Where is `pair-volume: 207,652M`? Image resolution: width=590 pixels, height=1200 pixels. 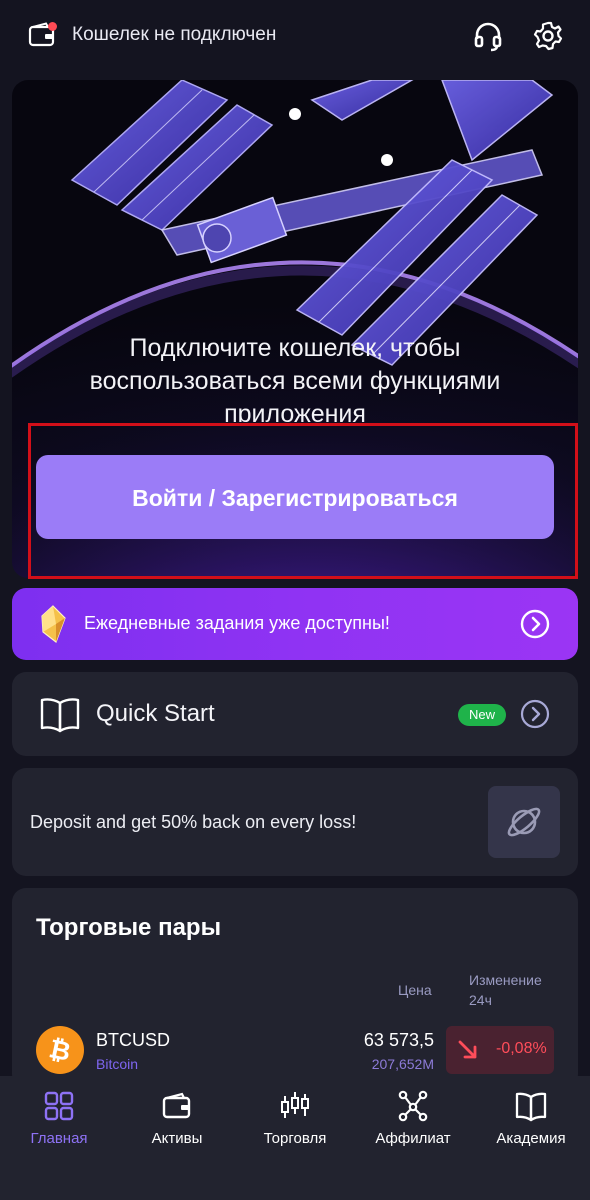
pair-volume: 207,652M is located at coordinates (402, 1064).